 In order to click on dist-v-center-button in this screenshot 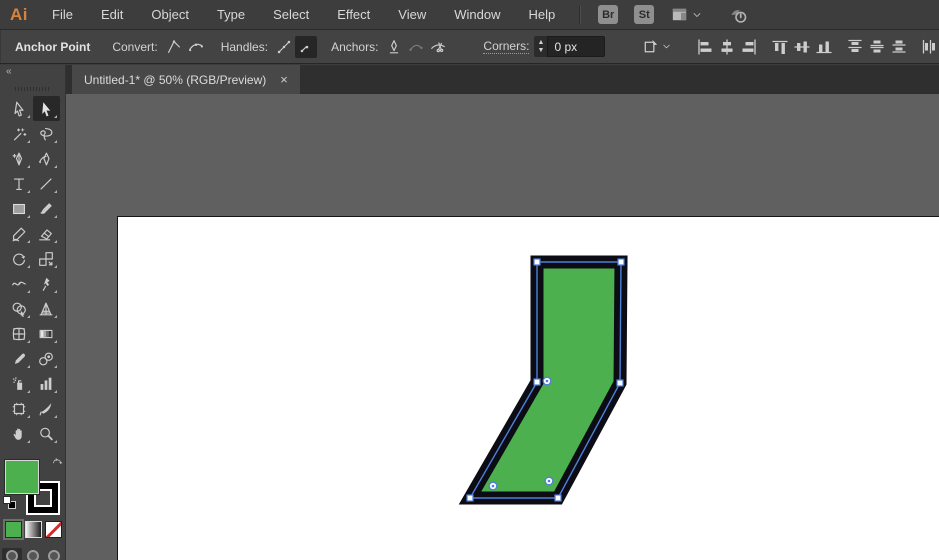, I will do `click(877, 47)`.